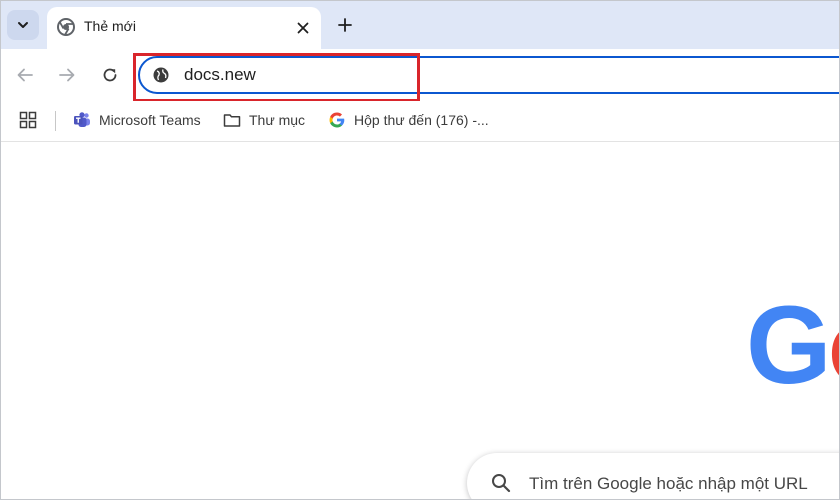 This screenshot has height=500, width=840. Describe the element at coordinates (110, 26) in the screenshot. I see `tab-title: Thẻ mới` at that location.